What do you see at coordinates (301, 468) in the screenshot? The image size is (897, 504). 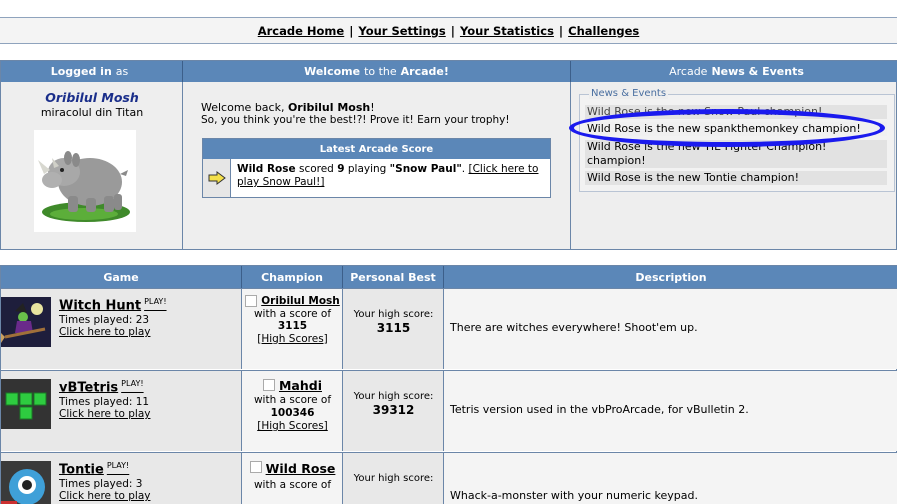 I see `champion-name: Wild Rose` at bounding box center [301, 468].